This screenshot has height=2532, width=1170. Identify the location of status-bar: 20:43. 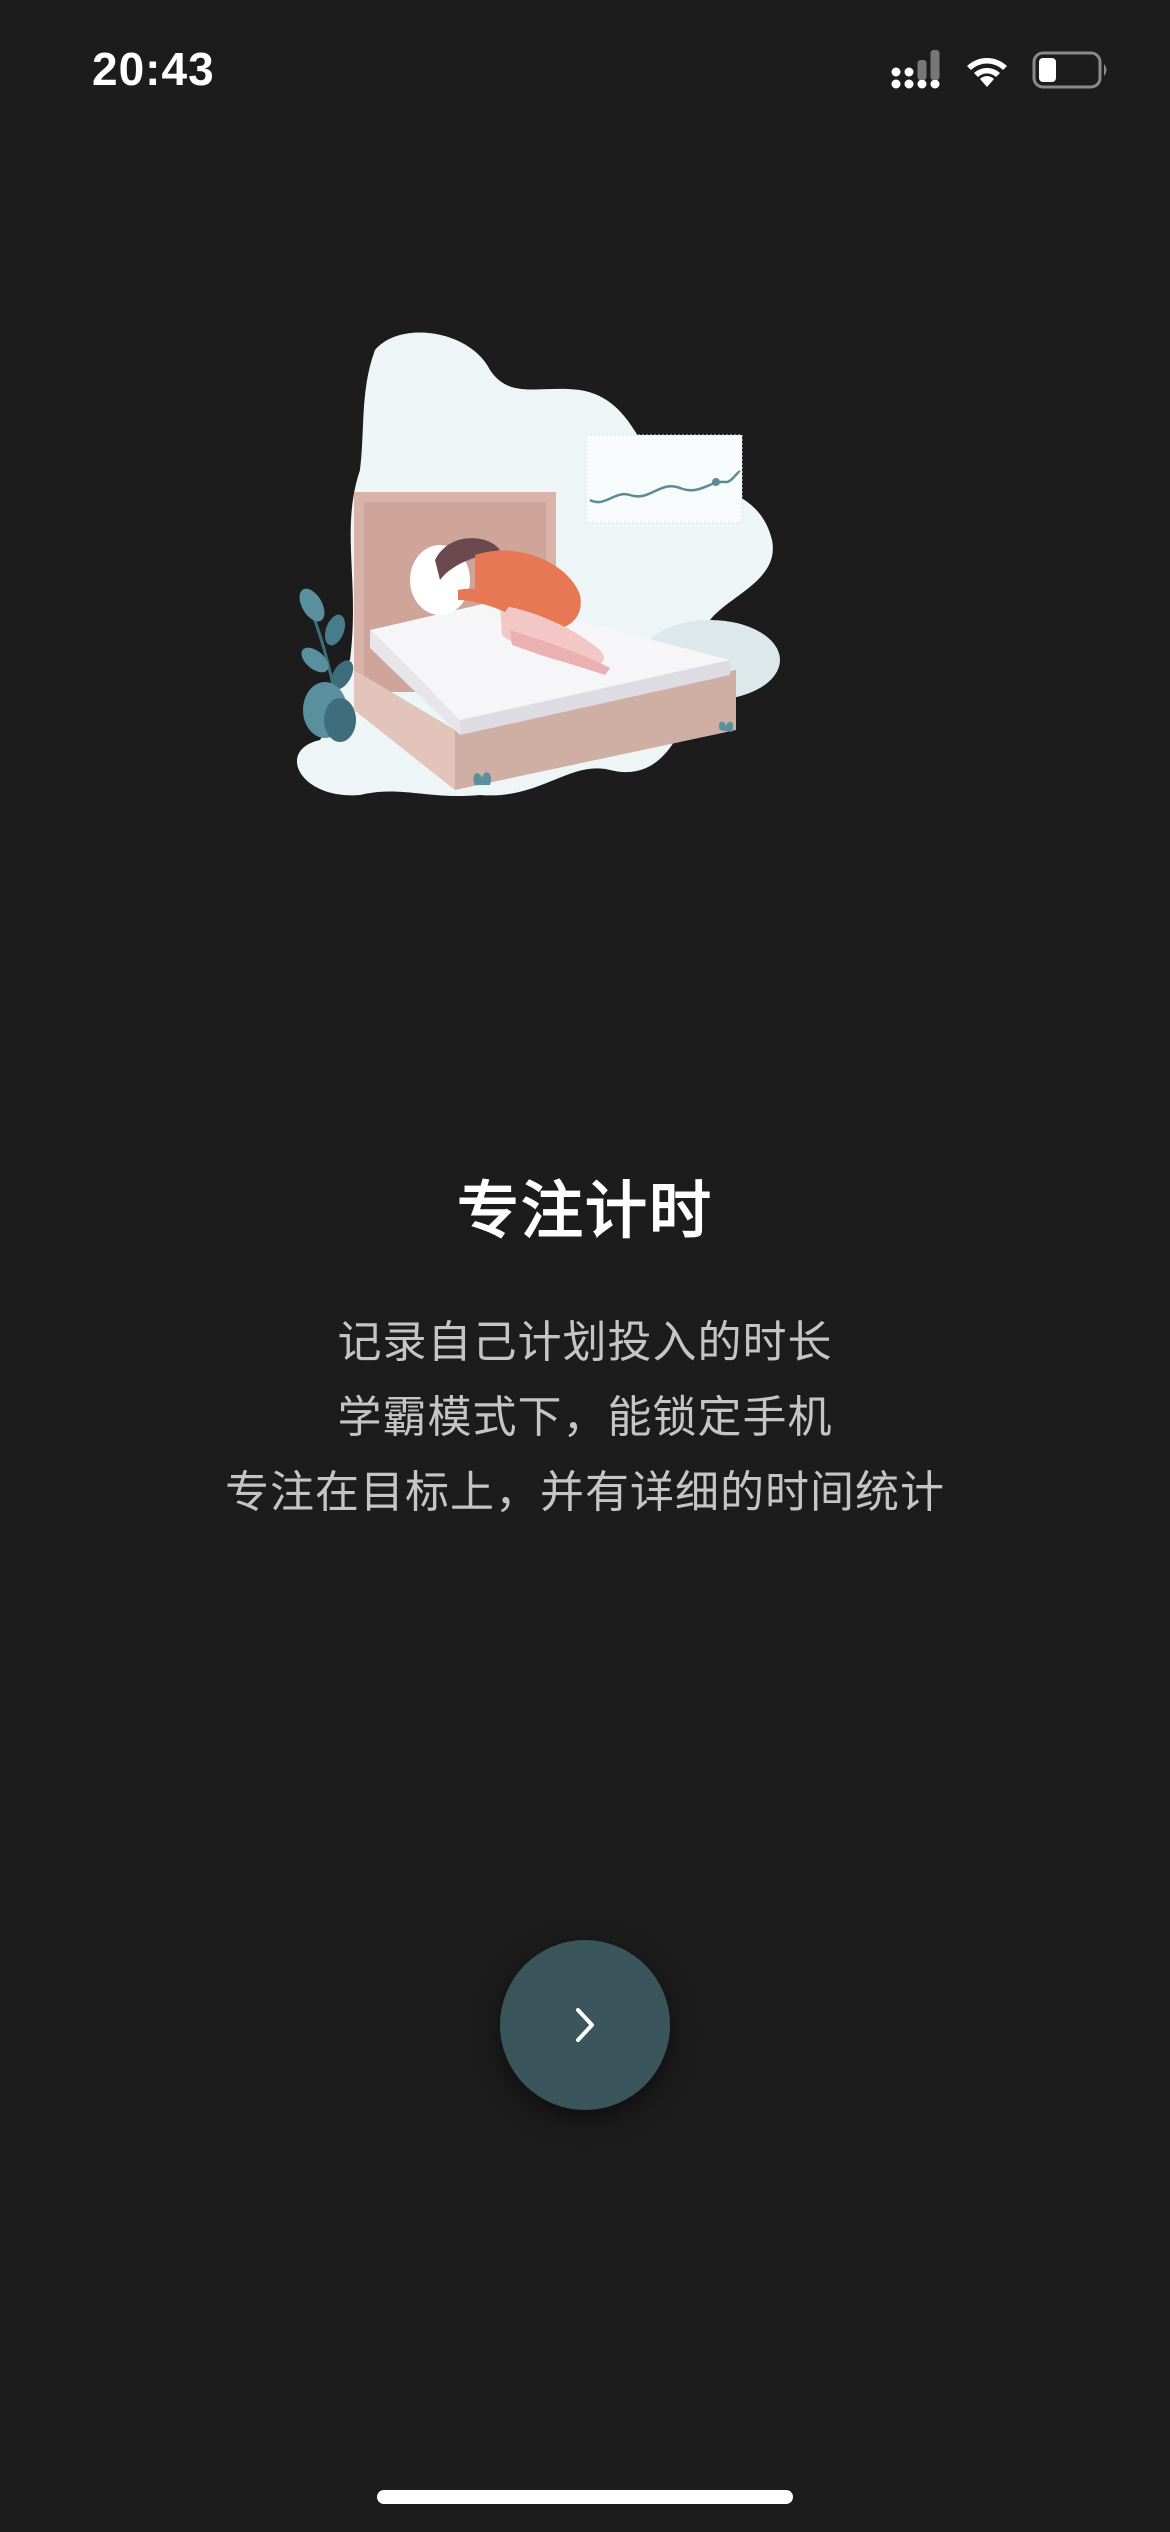
(585, 75).